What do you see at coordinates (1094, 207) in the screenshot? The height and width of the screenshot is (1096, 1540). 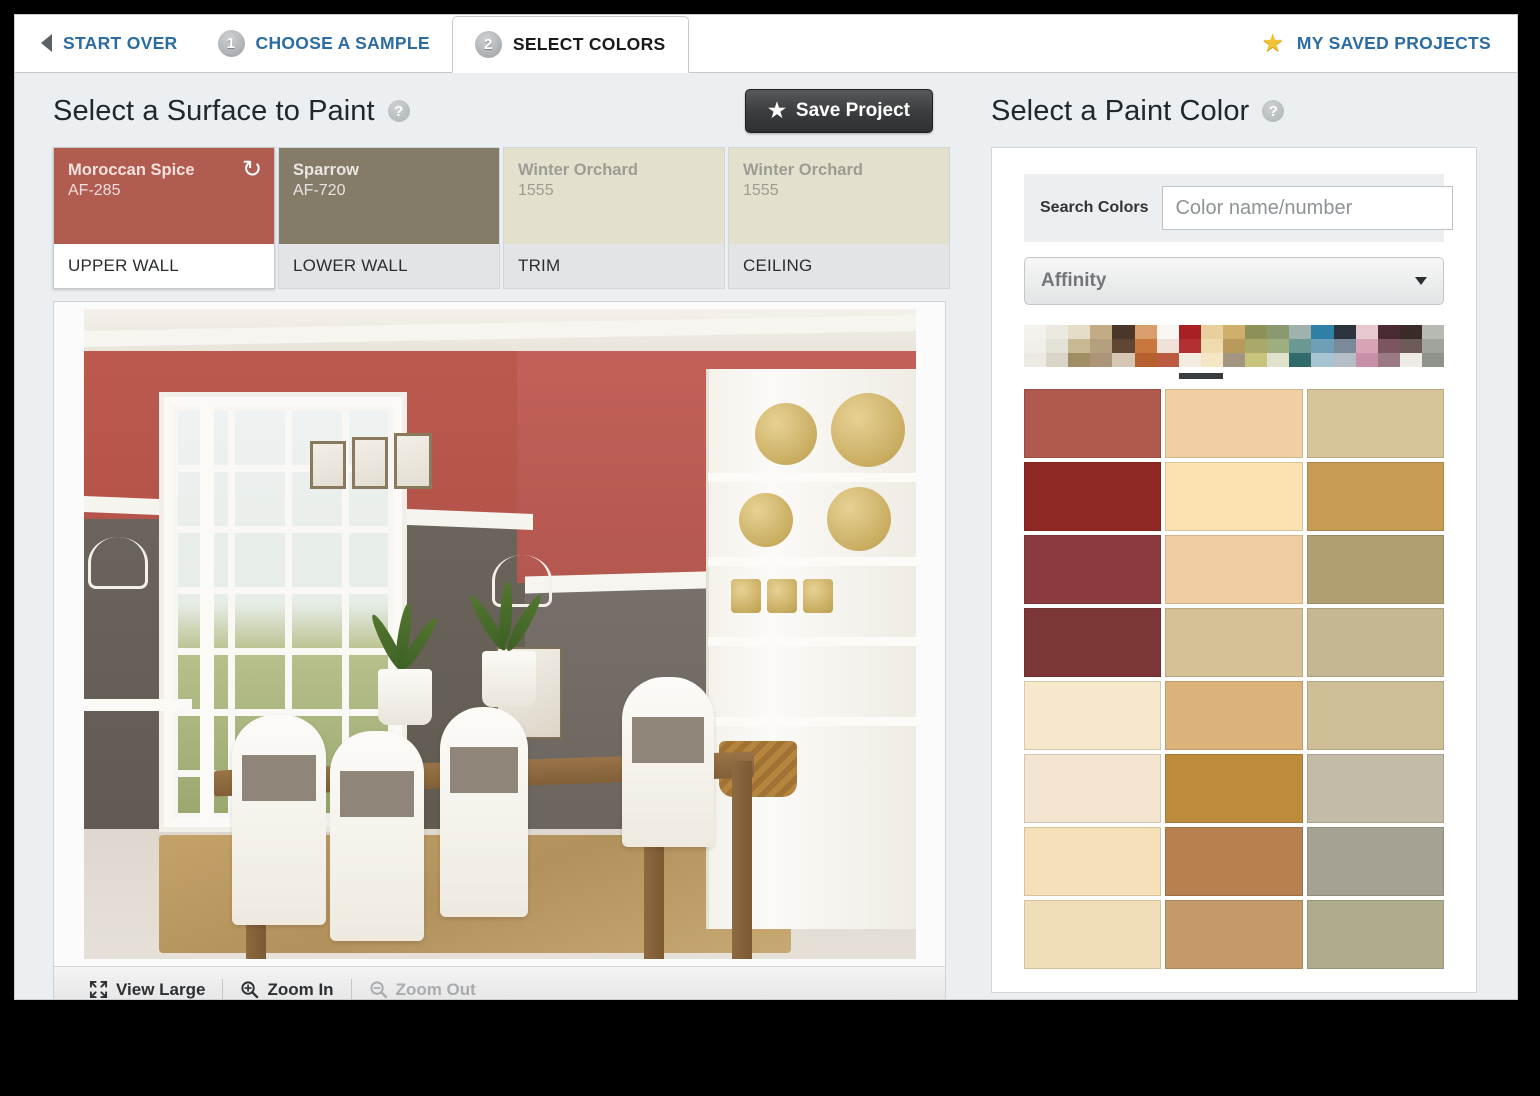 I see `search-colors-label: Search Colors` at bounding box center [1094, 207].